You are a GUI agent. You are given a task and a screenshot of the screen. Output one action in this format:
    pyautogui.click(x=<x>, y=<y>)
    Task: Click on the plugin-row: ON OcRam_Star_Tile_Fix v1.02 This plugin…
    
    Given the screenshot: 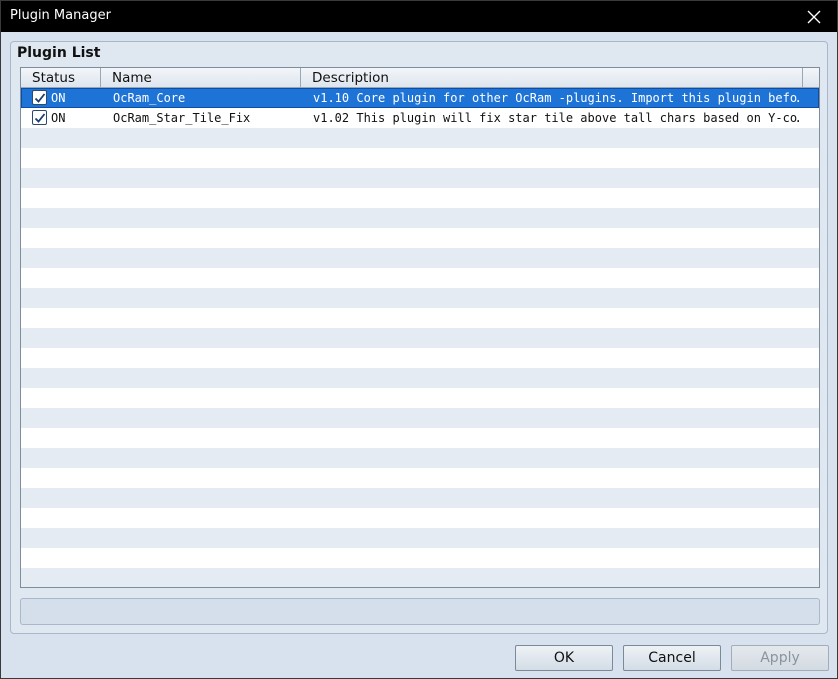 What is the action you would take?
    pyautogui.click(x=420, y=118)
    